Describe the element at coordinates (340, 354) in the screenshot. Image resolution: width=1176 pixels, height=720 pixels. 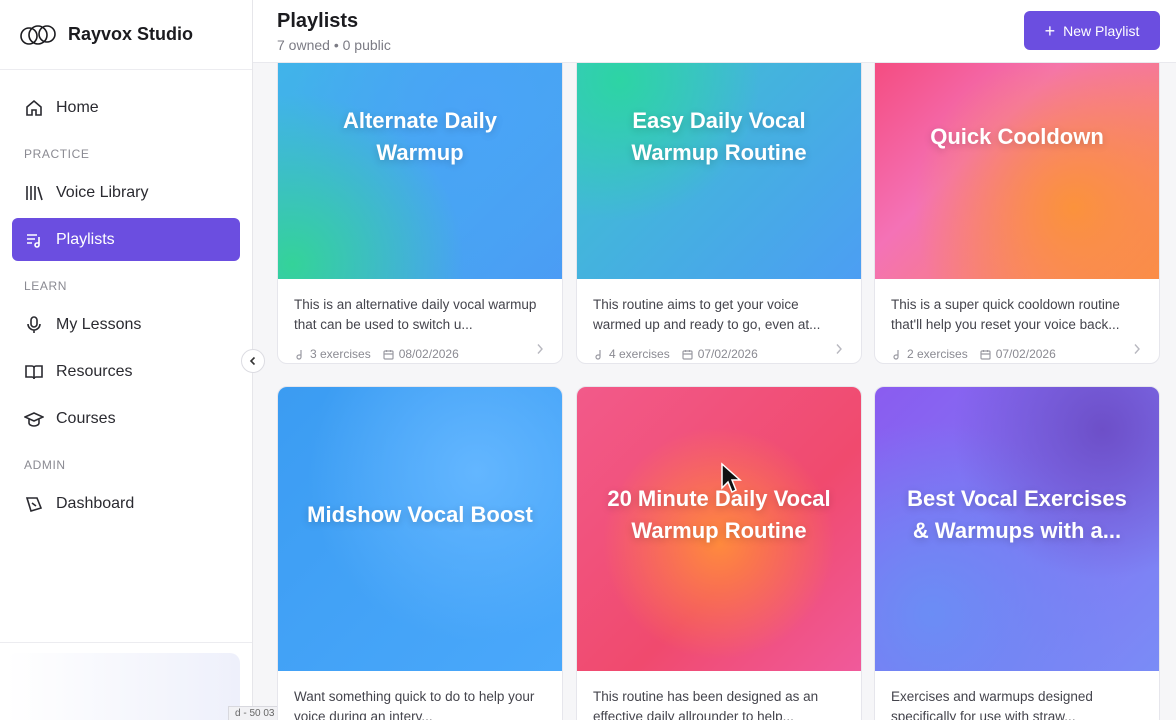
I see `exercise-count: 3 exercises` at that location.